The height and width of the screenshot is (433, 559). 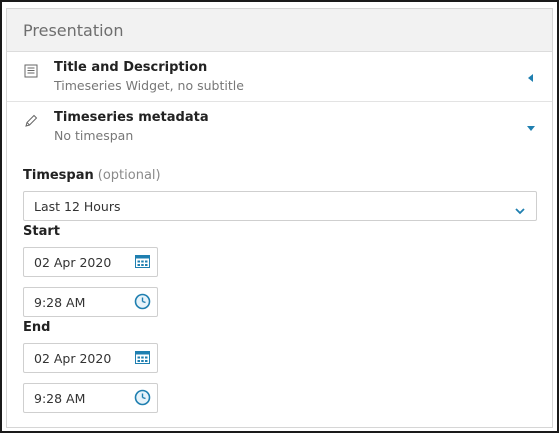 I want to click on end-label: End, so click(x=37, y=327).